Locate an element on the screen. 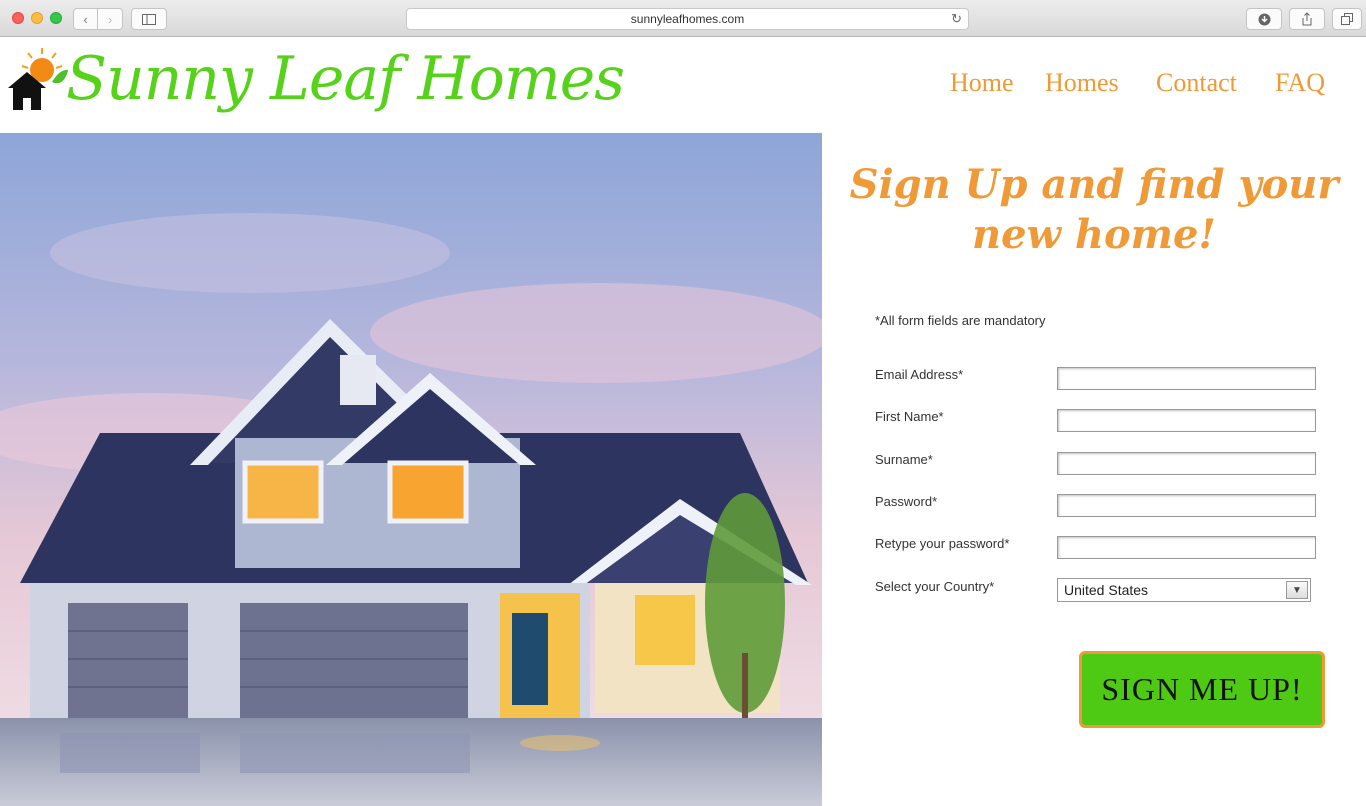 Image resolution: width=1366 pixels, height=806 pixels. retype-password-field is located at coordinates (1186, 547).